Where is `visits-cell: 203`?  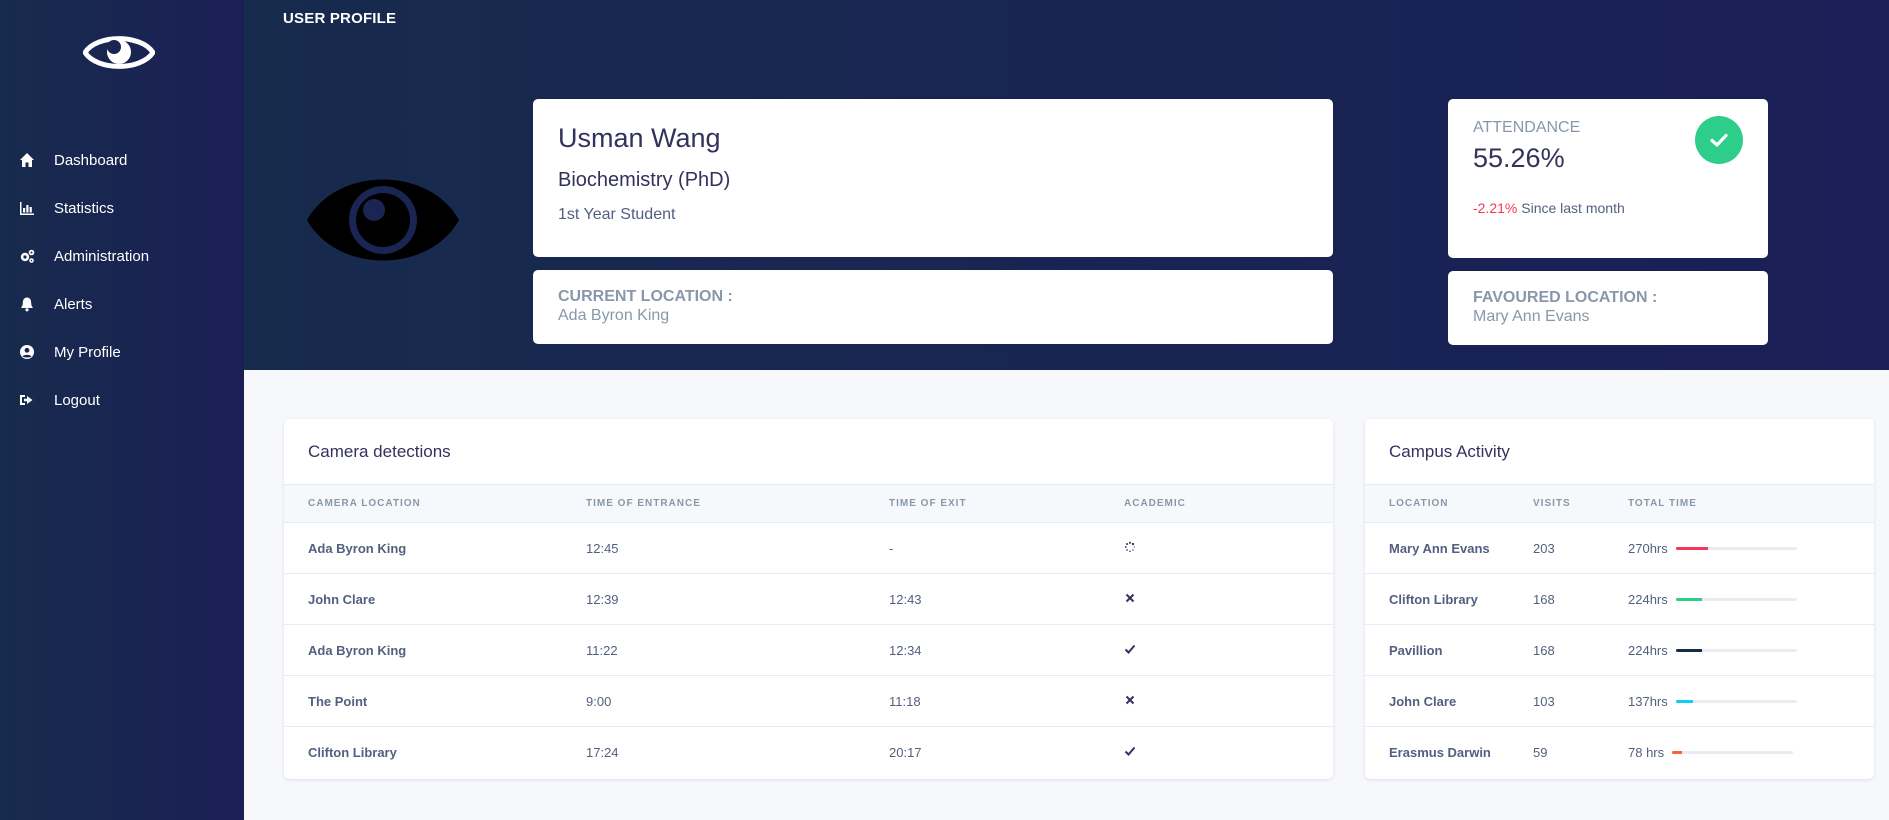
visits-cell: 203 is located at coordinates (1544, 548).